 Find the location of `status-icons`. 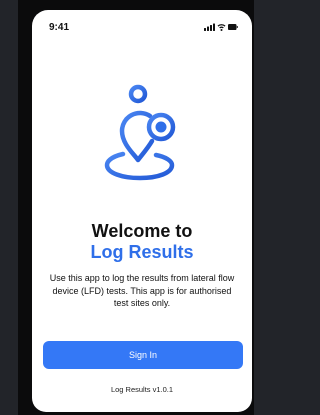

status-icons is located at coordinates (221, 27).